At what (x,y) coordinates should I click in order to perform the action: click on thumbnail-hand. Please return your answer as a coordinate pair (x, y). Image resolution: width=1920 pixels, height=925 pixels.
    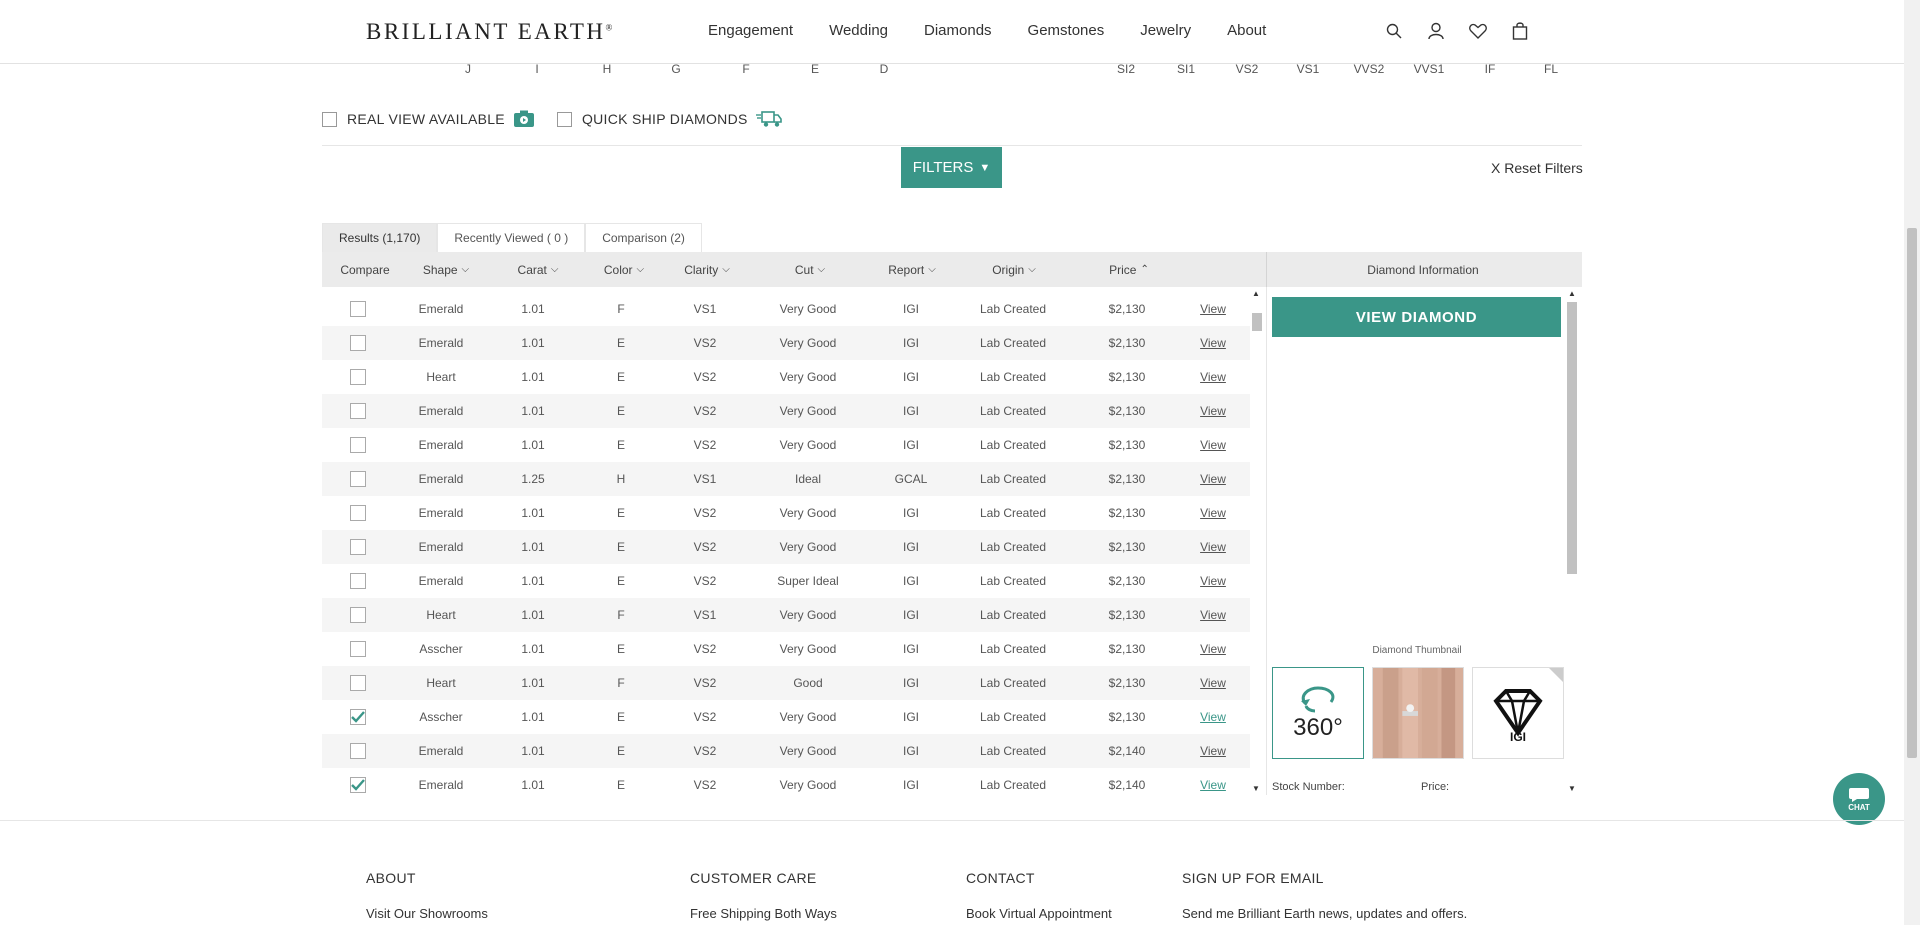
    Looking at the image, I should click on (1418, 713).